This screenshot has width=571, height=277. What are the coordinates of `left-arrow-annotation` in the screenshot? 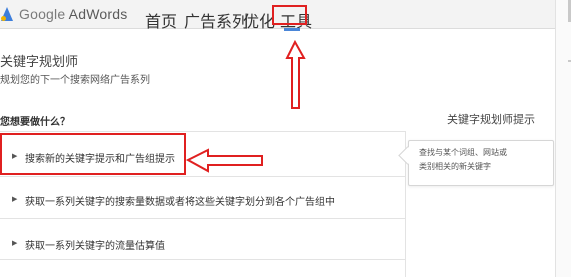 It's located at (224, 160).